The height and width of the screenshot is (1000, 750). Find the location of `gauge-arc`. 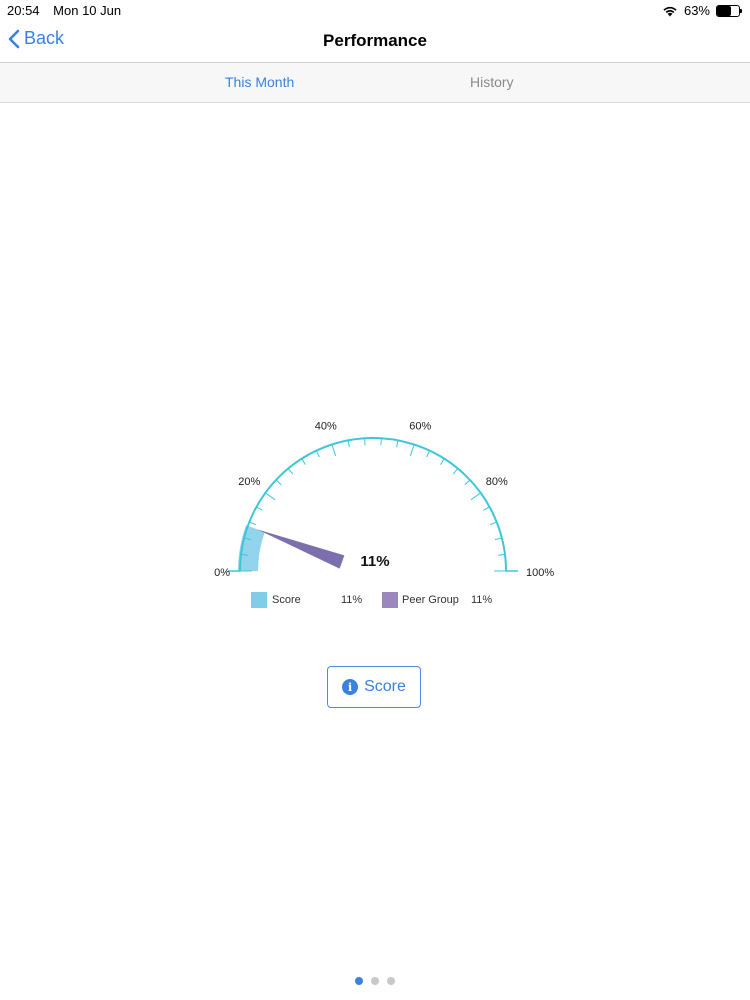

gauge-arc is located at coordinates (373, 504).